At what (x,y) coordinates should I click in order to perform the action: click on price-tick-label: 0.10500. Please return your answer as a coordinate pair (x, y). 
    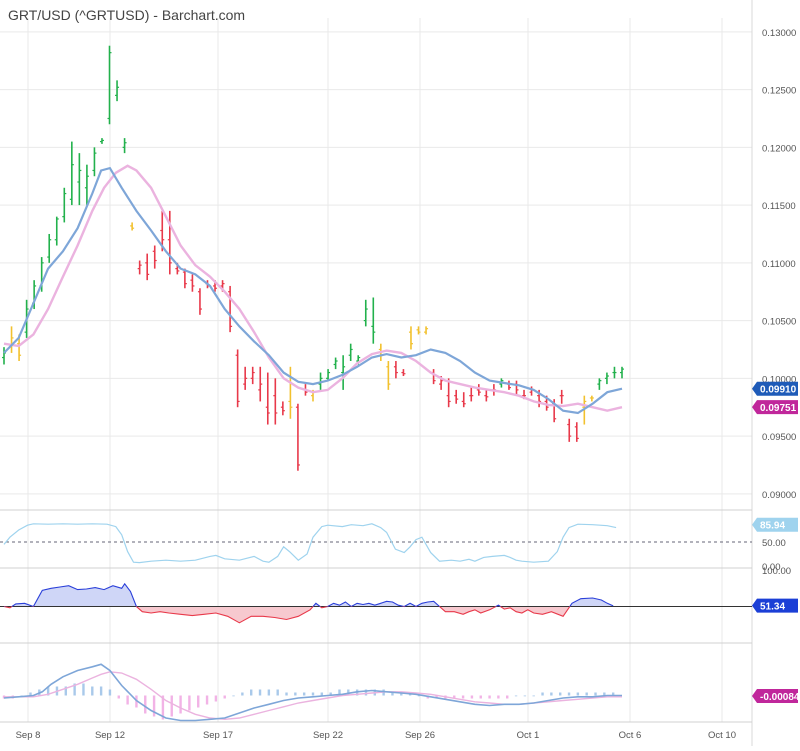
    Looking at the image, I should click on (779, 322).